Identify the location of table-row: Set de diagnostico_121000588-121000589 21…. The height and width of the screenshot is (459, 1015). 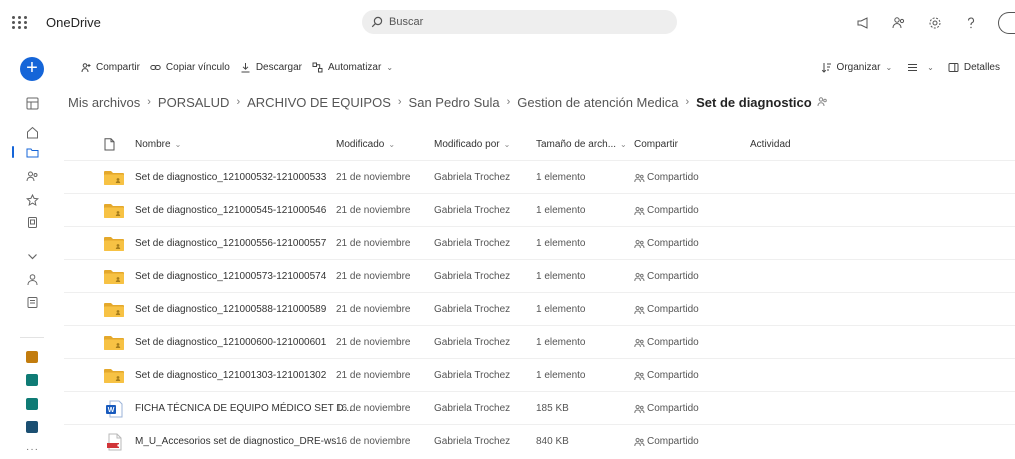
(539, 308).